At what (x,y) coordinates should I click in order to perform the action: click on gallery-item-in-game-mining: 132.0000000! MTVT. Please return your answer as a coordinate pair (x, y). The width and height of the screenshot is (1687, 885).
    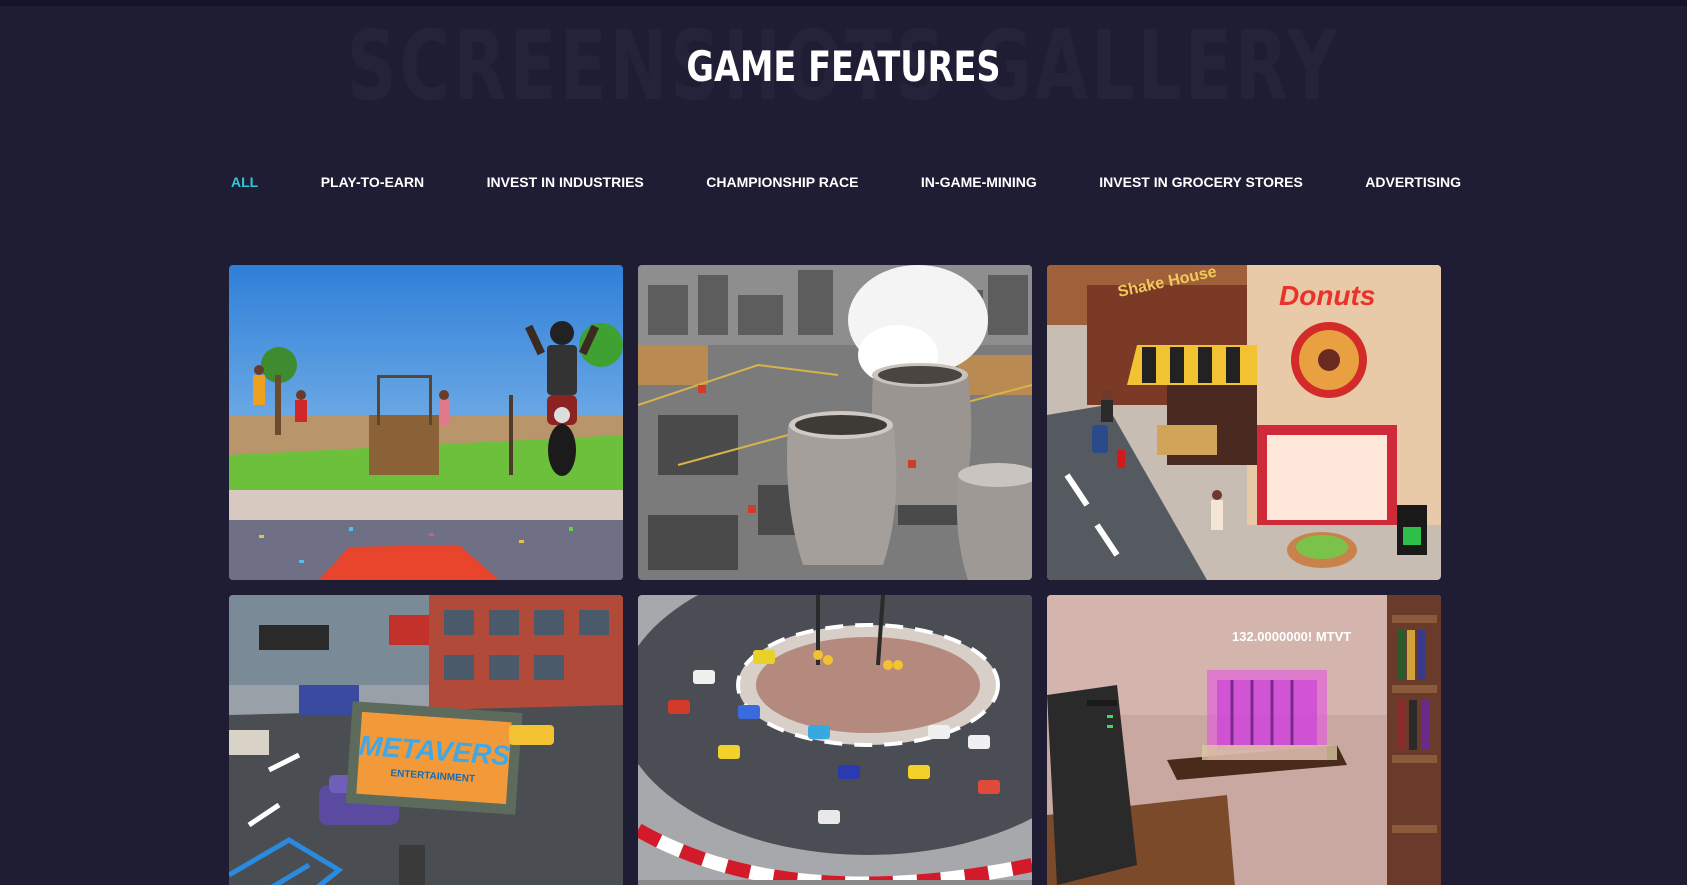
    Looking at the image, I should click on (1244, 740).